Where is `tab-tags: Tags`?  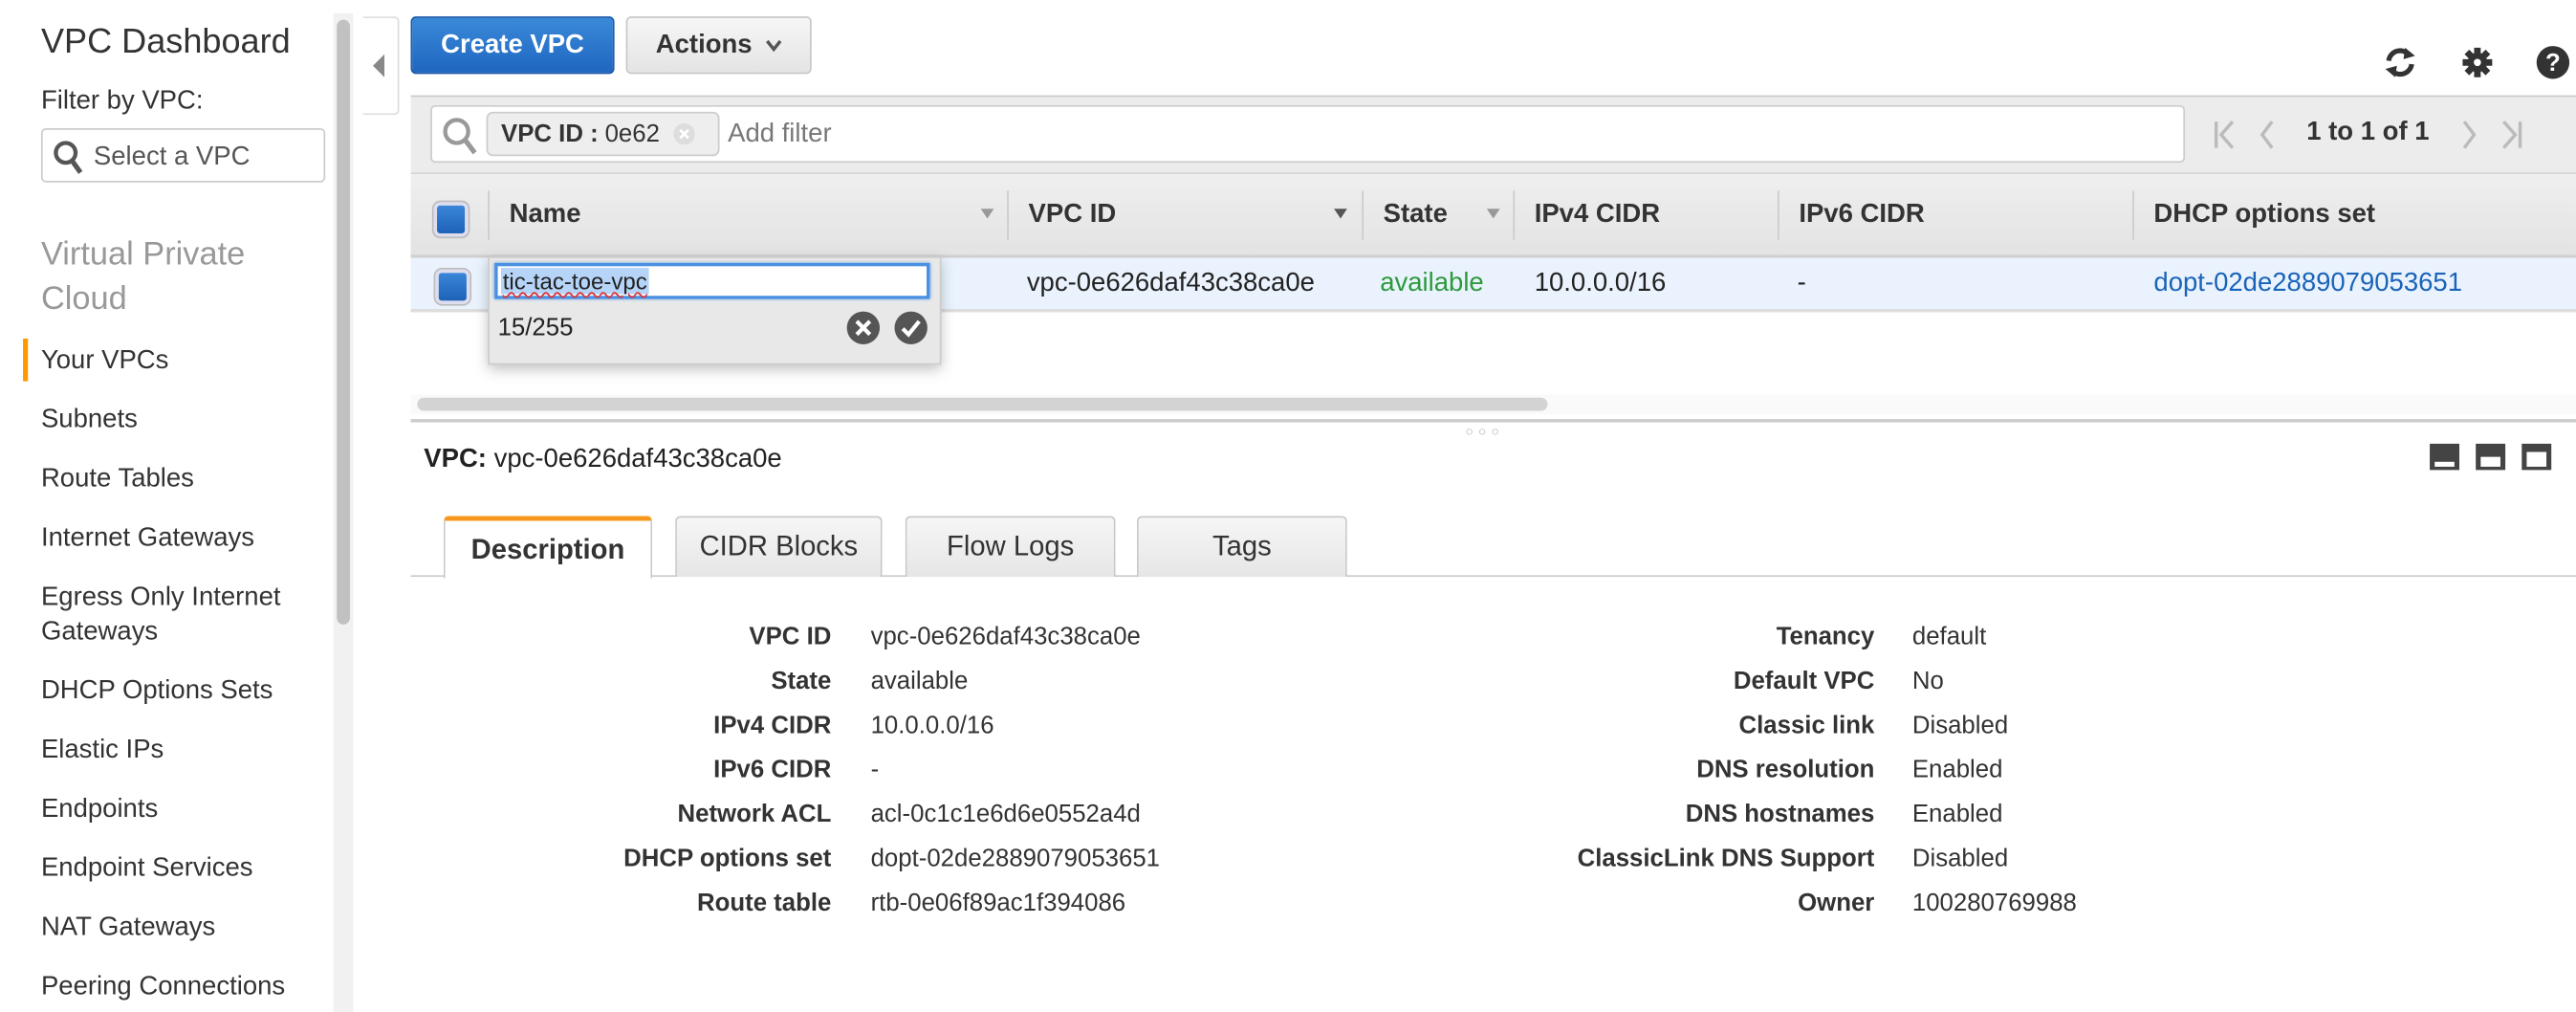 tab-tags: Tags is located at coordinates (1241, 547).